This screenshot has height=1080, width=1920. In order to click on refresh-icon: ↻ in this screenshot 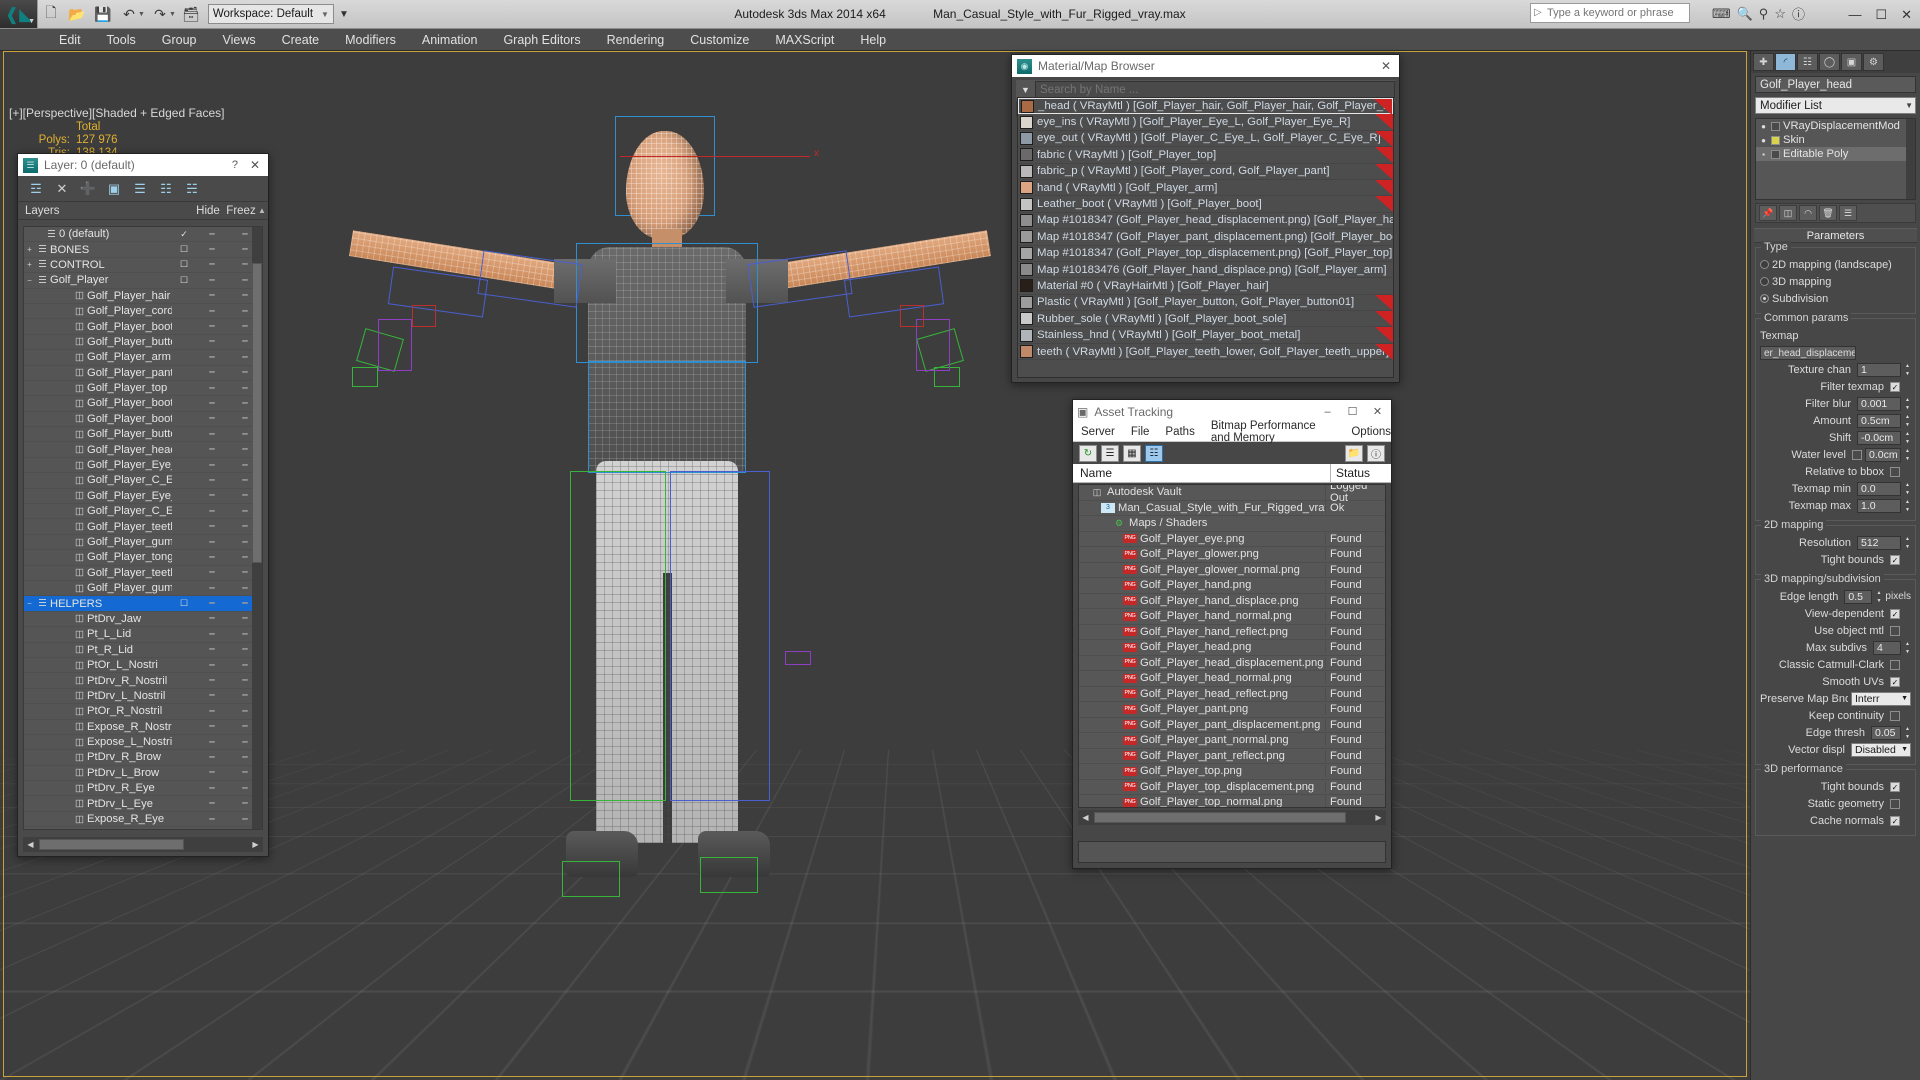, I will do `click(1088, 453)`.